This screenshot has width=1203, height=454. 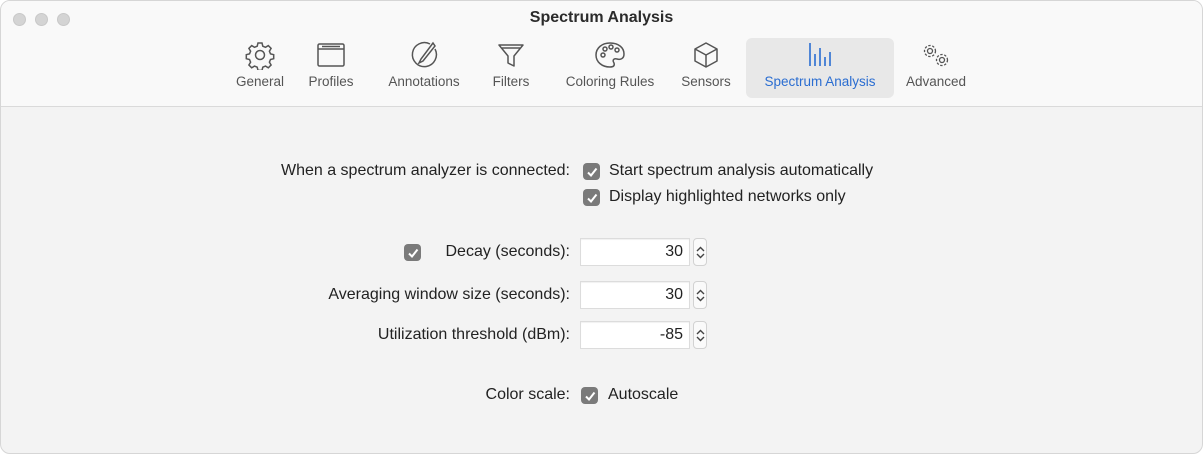 I want to click on start-auto-label: Start spectrum analysis automatically, so click(x=741, y=170).